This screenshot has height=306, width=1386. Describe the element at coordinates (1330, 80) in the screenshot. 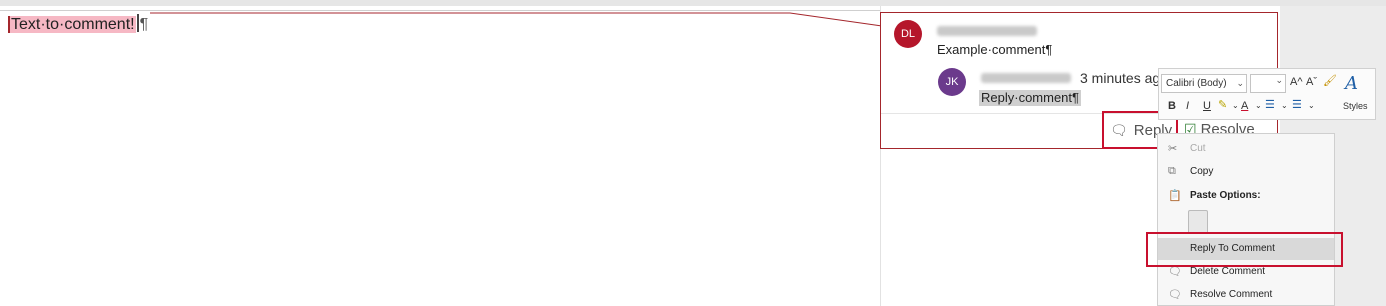

I see `format-painter-icon: 🖌` at that location.